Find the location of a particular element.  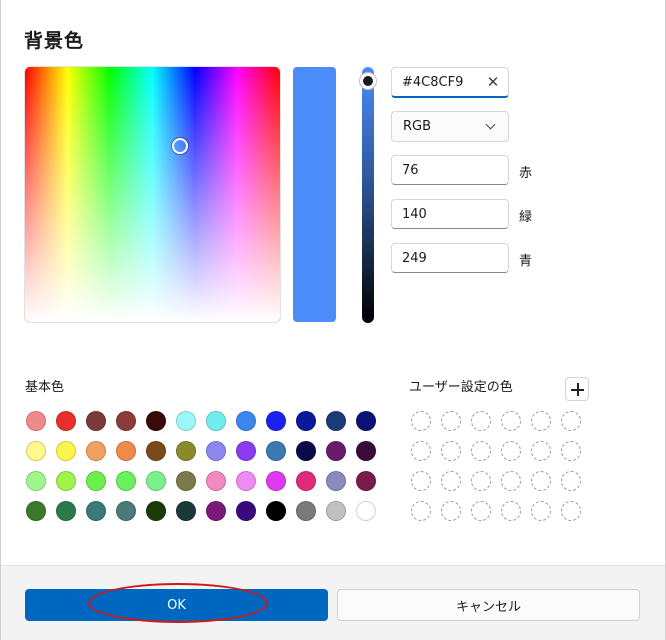

close-icon: ✕ is located at coordinates (493, 82).